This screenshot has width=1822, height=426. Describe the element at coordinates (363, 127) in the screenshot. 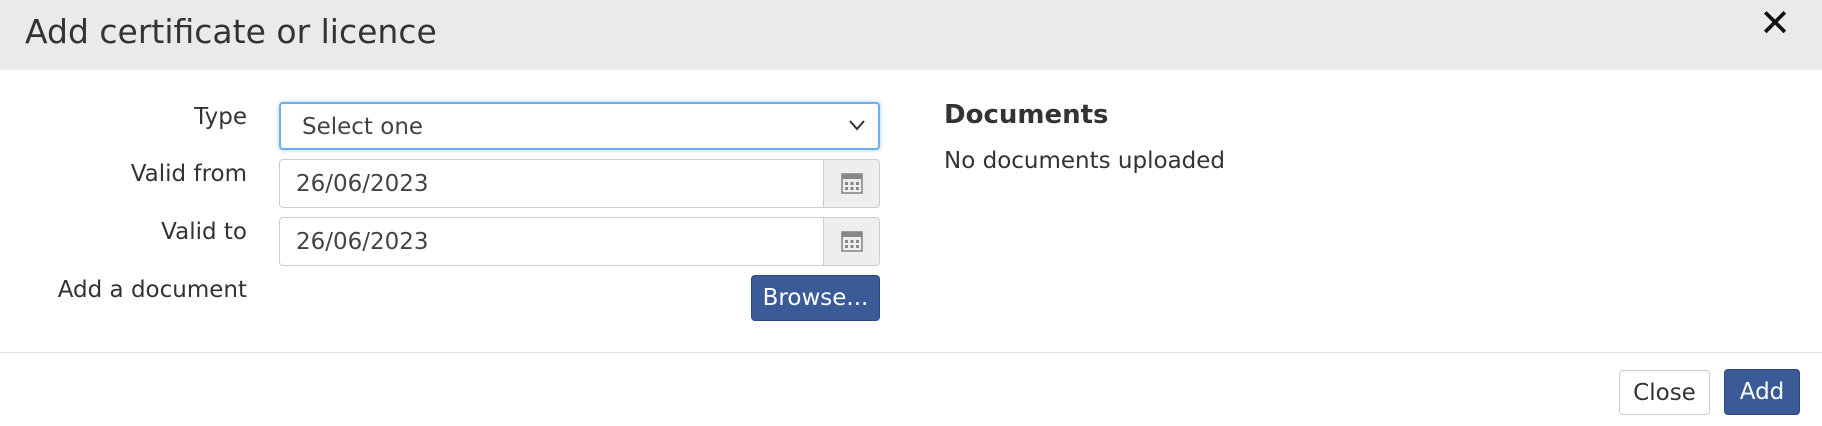

I see `type-select-value: Select one` at that location.